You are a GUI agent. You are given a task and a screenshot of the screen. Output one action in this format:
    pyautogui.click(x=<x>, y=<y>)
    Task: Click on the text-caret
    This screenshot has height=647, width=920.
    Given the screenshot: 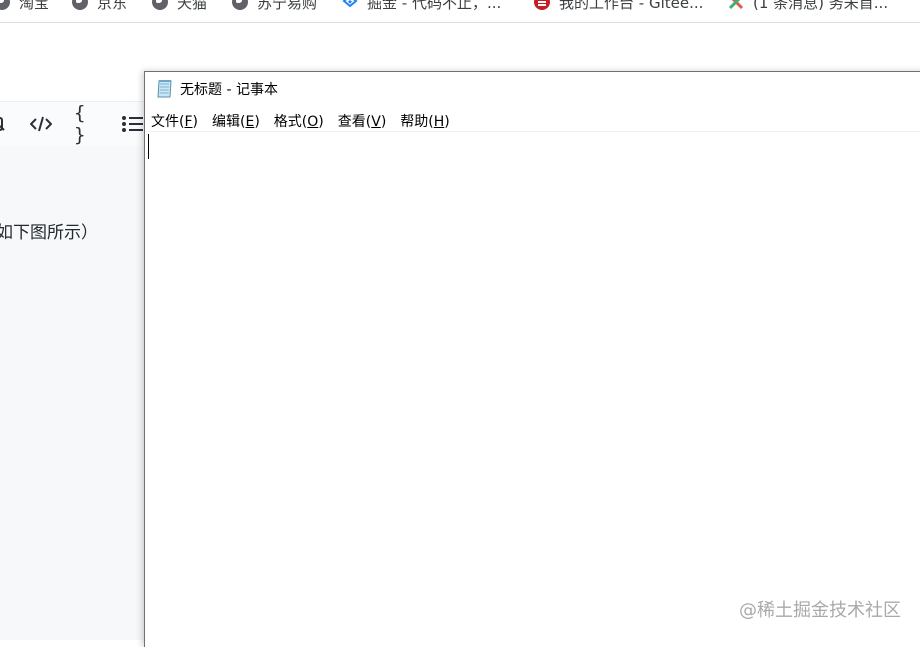 What is the action you would take?
    pyautogui.click(x=148, y=146)
    